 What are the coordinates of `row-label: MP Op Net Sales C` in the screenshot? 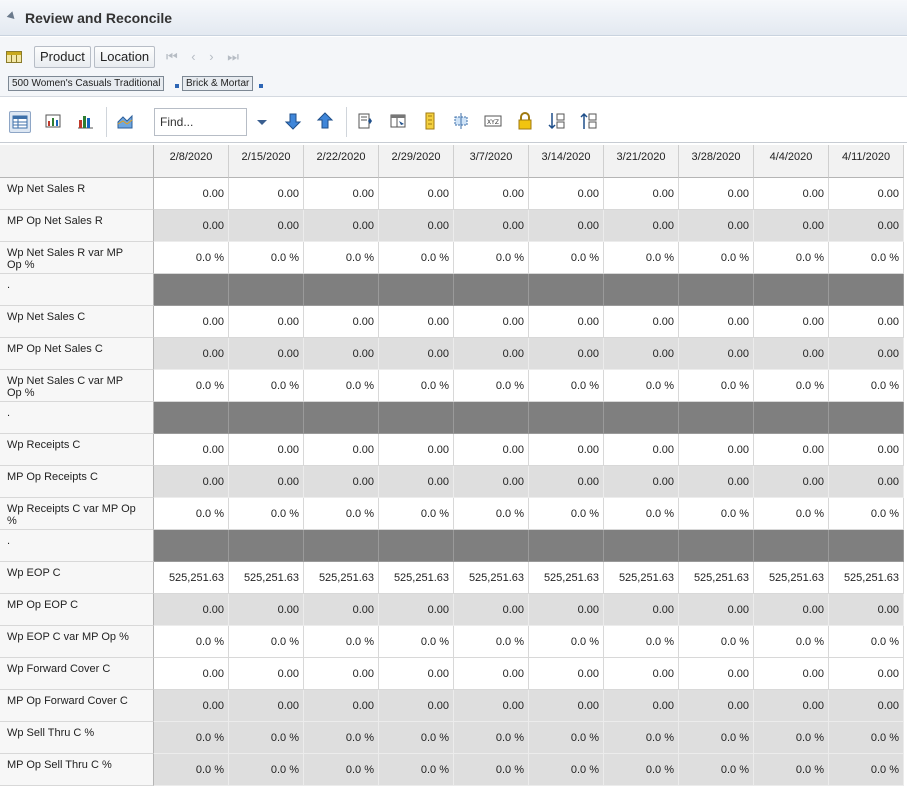 It's located at (77, 354).